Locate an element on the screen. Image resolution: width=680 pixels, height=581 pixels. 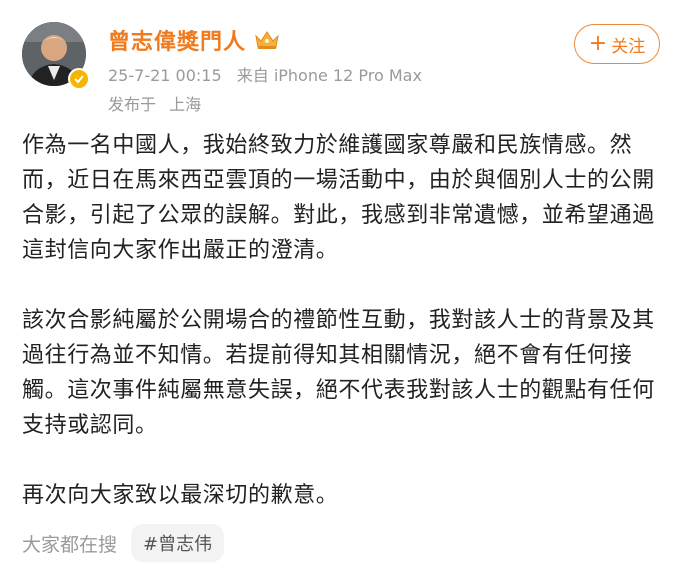
trending-search-row: 大家都在搜 #曾志伟 is located at coordinates (123, 543).